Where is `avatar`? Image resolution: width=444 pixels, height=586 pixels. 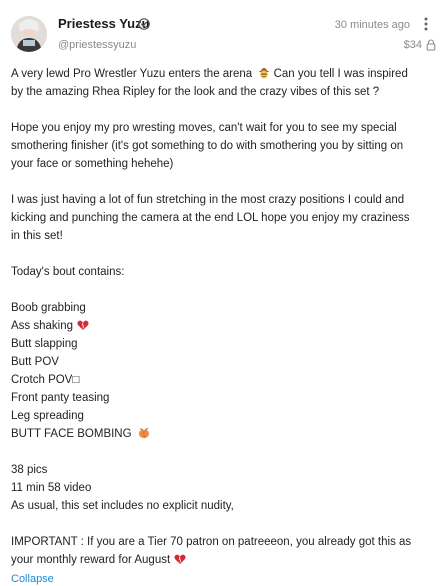
avatar is located at coordinates (29, 34).